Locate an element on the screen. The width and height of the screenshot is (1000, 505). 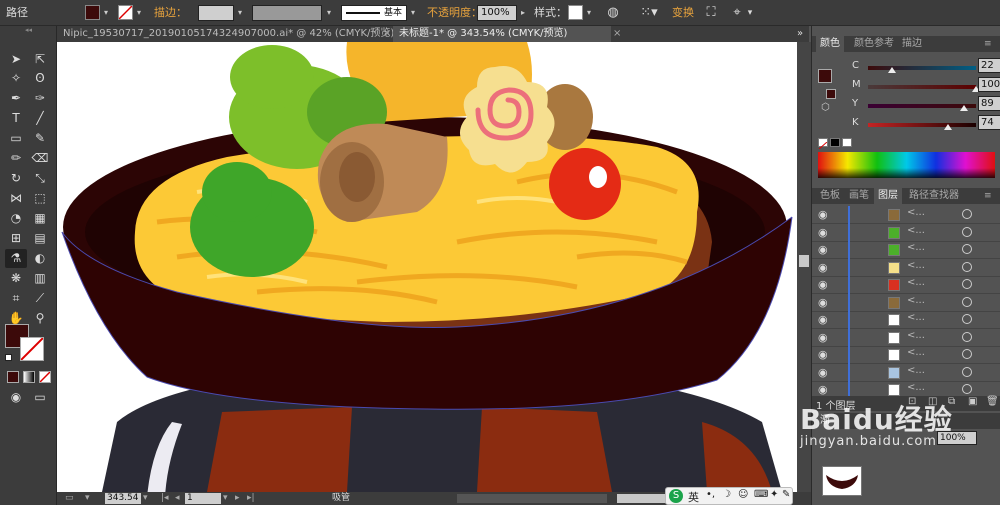
trash-icon: 🗑 is located at coordinates (992, 401).